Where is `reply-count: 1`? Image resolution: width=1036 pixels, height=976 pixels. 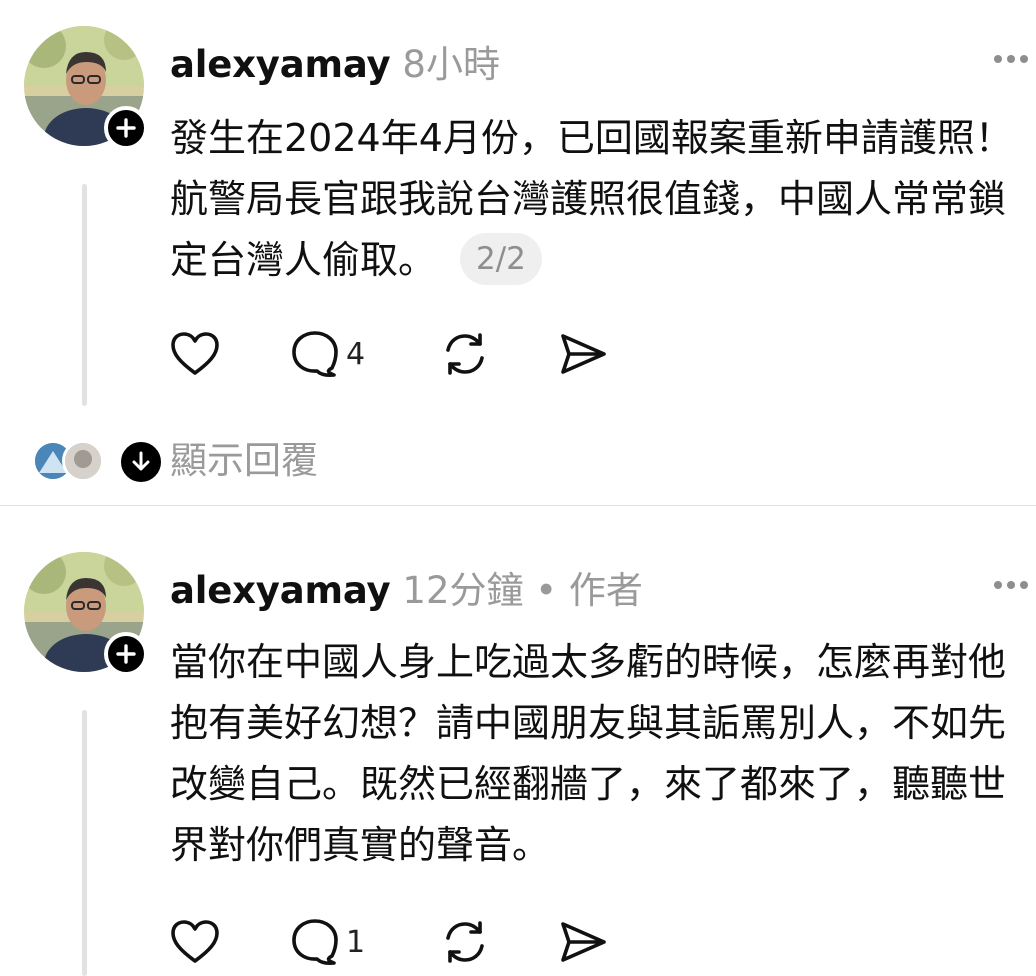 reply-count: 1 is located at coordinates (356, 942).